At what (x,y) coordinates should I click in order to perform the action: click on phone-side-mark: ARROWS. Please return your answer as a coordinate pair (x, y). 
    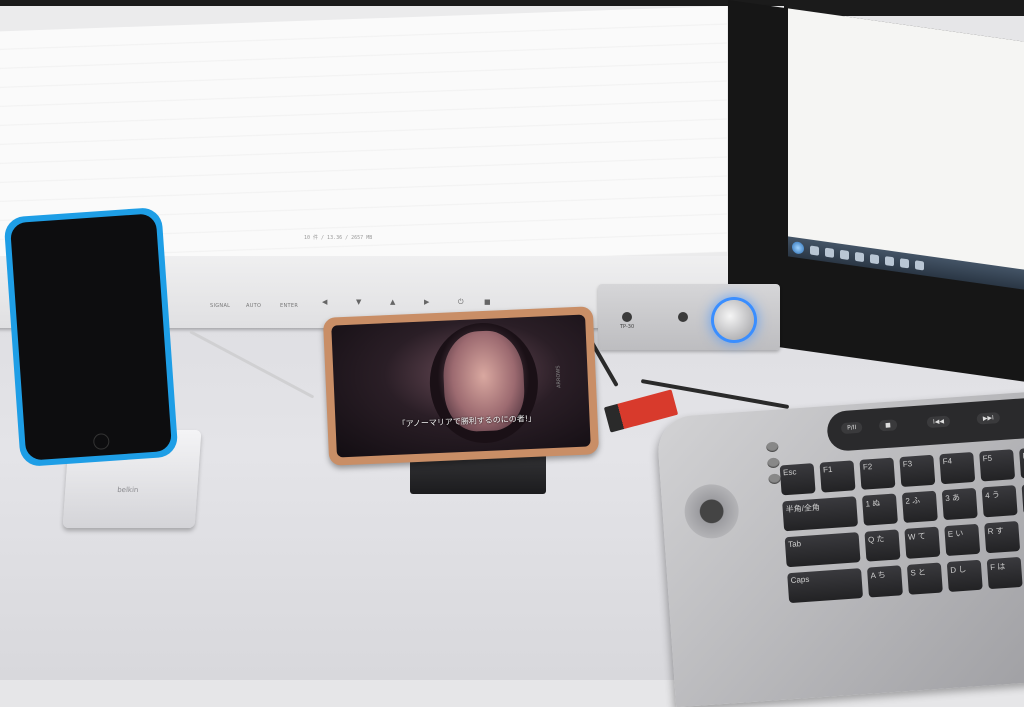
    Looking at the image, I should click on (559, 377).